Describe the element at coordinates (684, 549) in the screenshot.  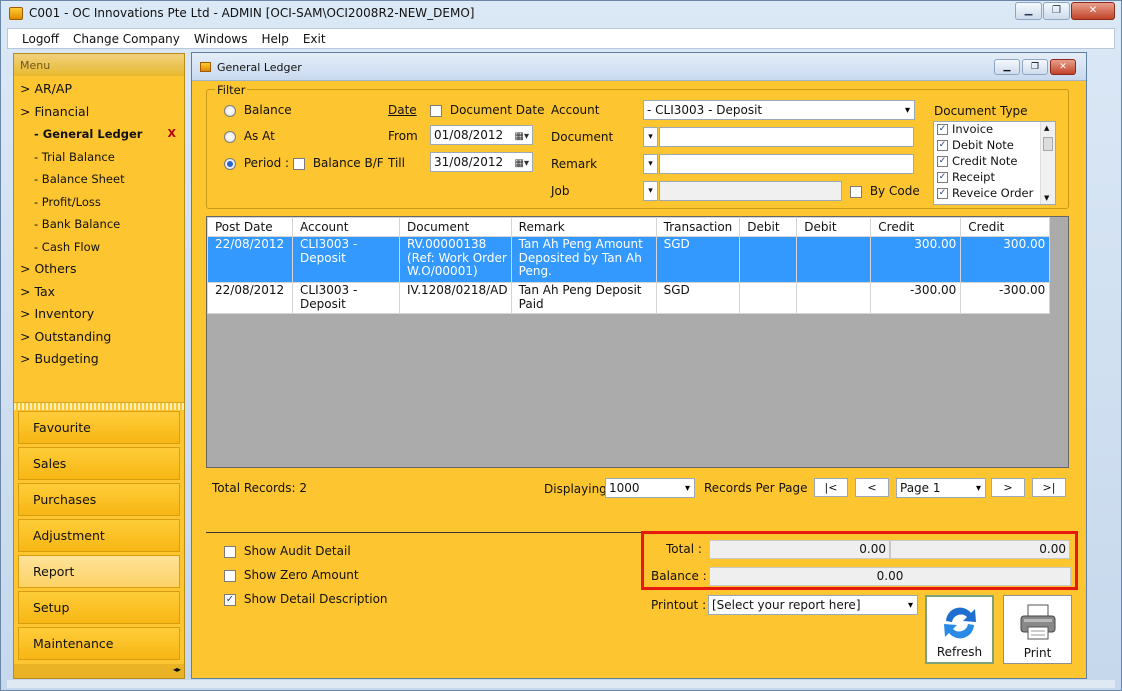
I see `total-label: Total :` at that location.